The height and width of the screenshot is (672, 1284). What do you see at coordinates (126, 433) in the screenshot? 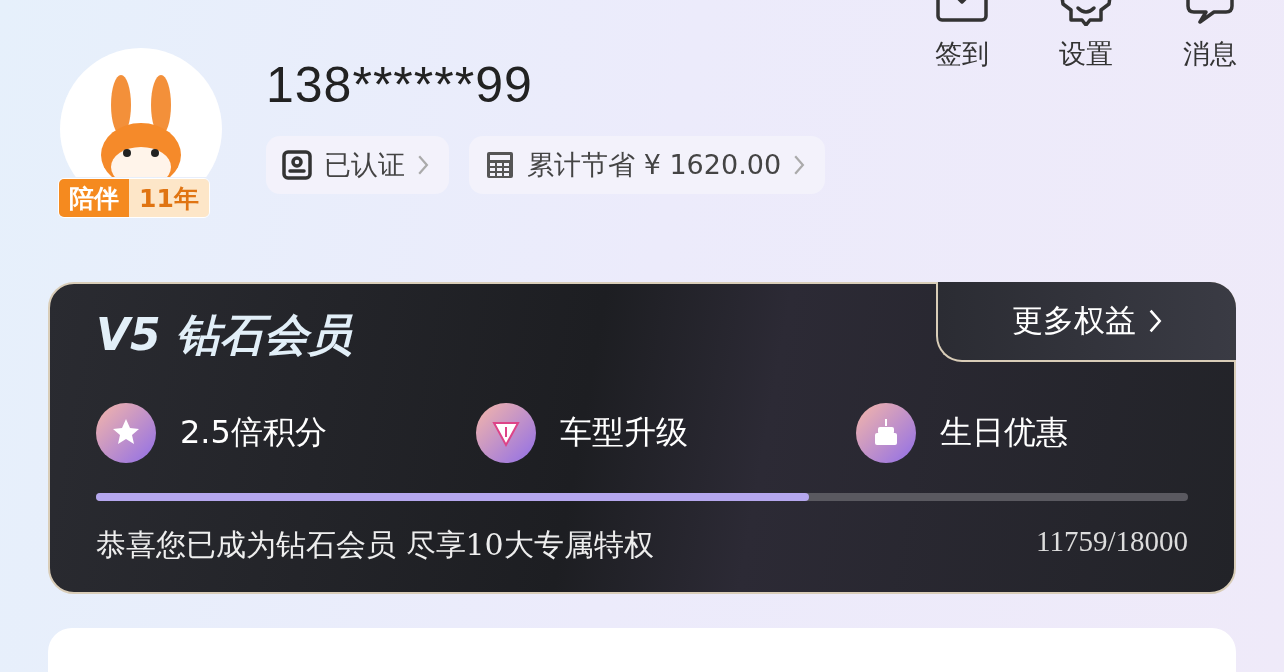
I see `star-badge-icon` at bounding box center [126, 433].